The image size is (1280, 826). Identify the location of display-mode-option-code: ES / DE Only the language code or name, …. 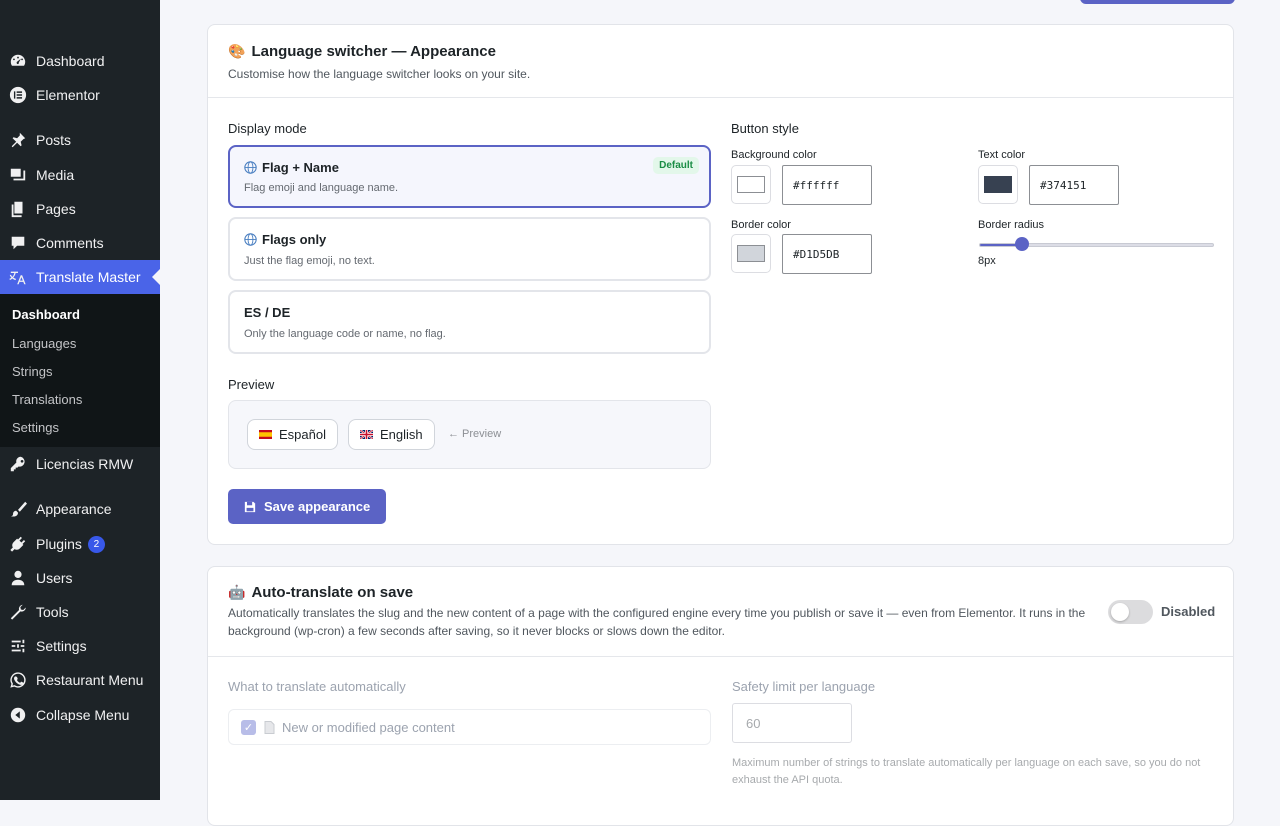
(469, 322).